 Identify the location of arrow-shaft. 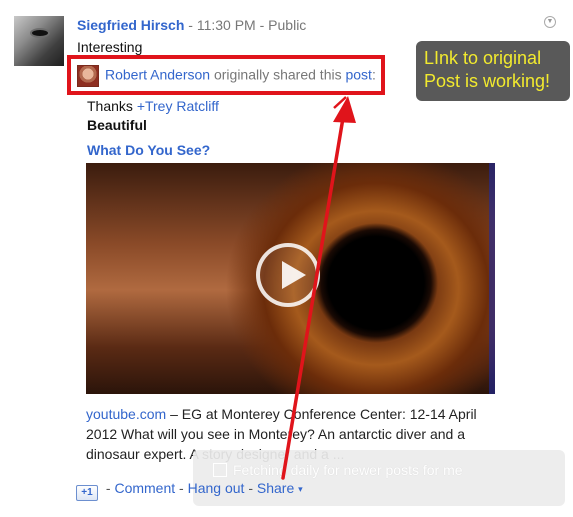
(313, 295).